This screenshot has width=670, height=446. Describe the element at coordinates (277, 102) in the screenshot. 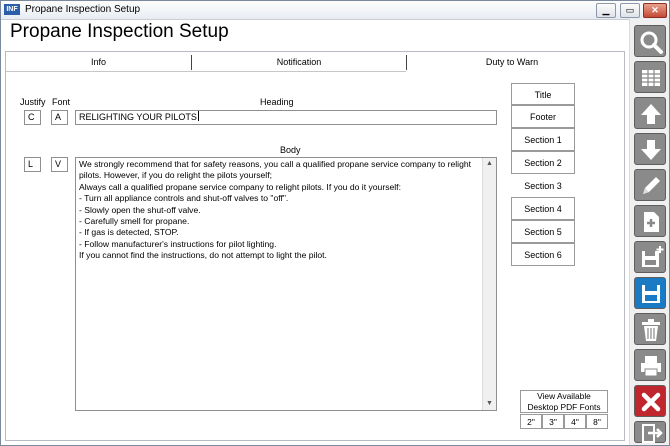

I see `heading-label: Heading` at that location.